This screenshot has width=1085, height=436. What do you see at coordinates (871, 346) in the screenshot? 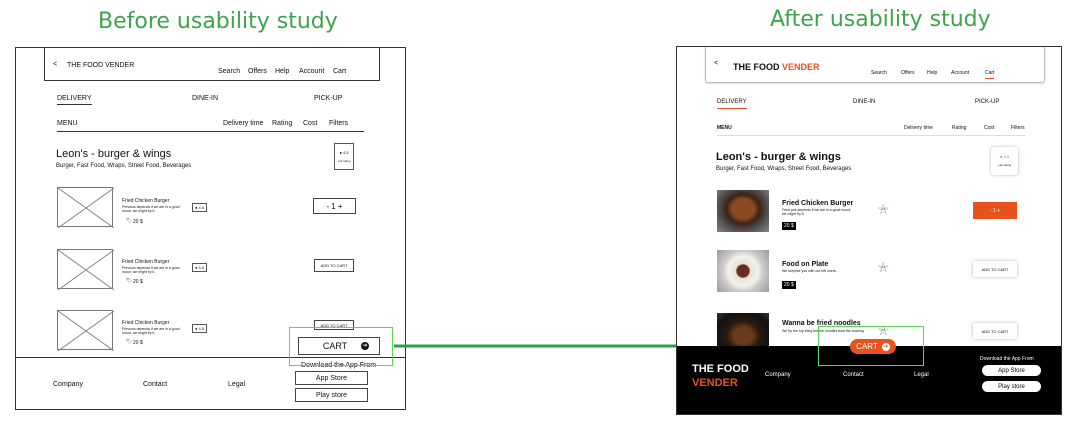
I see `highlight-box-after` at bounding box center [871, 346].